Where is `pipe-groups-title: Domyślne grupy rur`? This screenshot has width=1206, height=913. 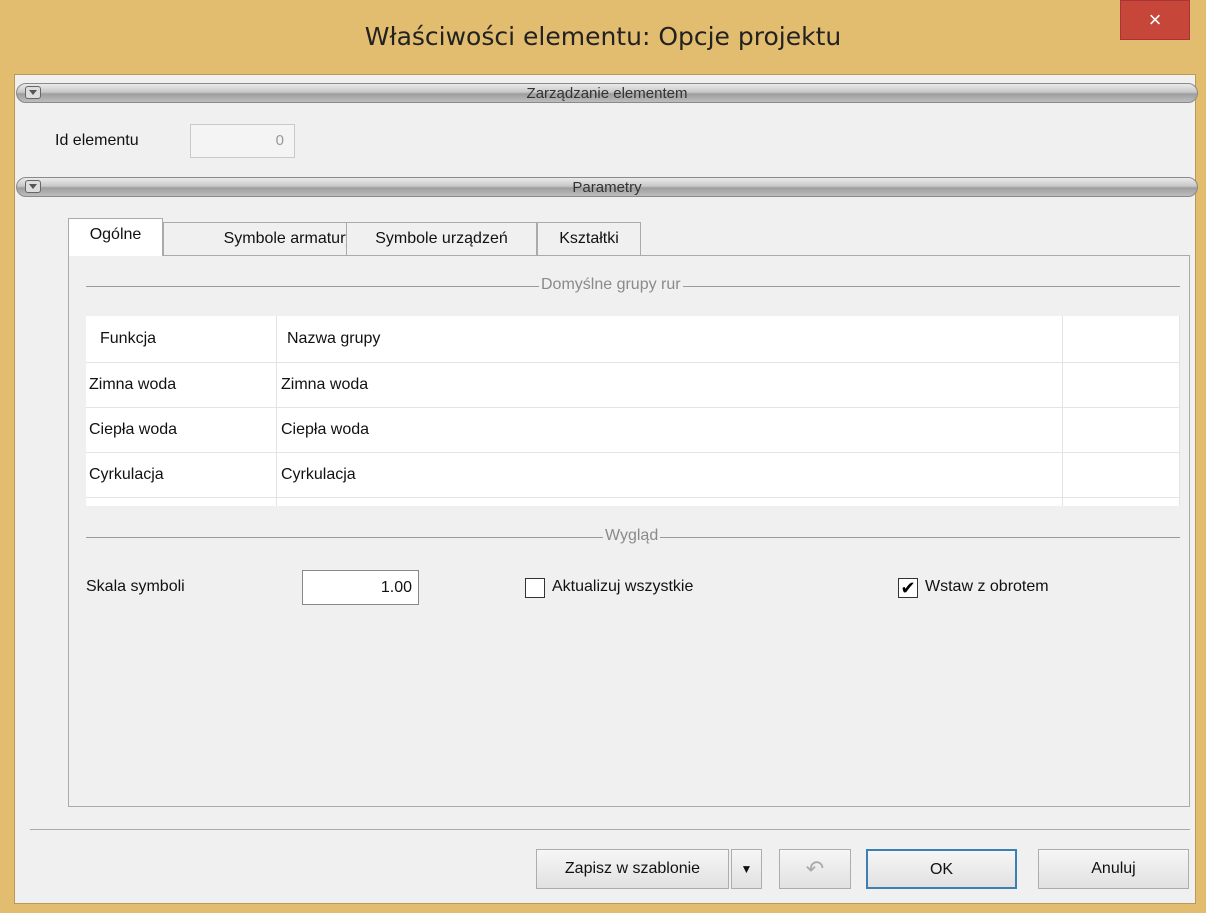
pipe-groups-title: Domyślne grupy rur is located at coordinates (611, 285).